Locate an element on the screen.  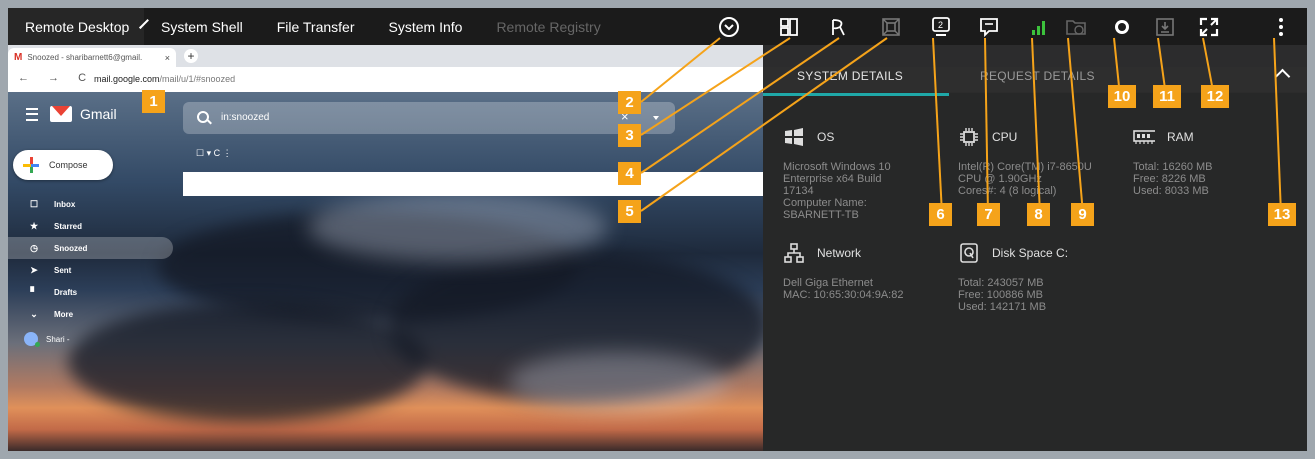
record-icon is located at coordinates (1122, 27).